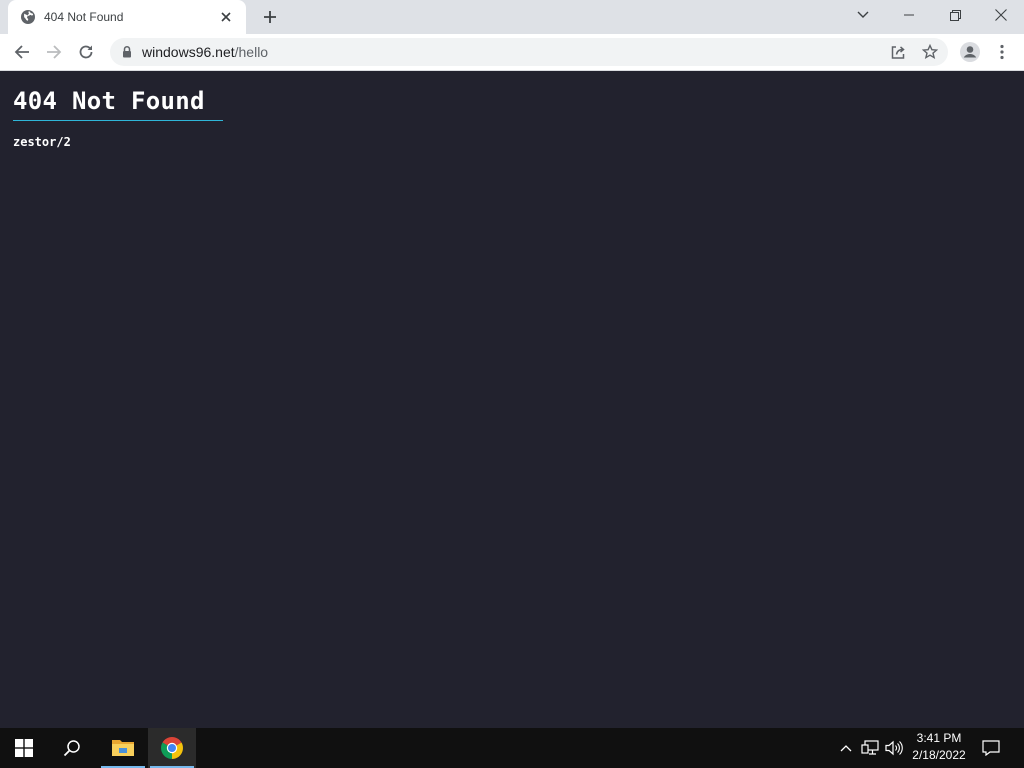 The width and height of the screenshot is (1024, 768). What do you see at coordinates (188, 52) in the screenshot?
I see `url-host: windows96.net` at bounding box center [188, 52].